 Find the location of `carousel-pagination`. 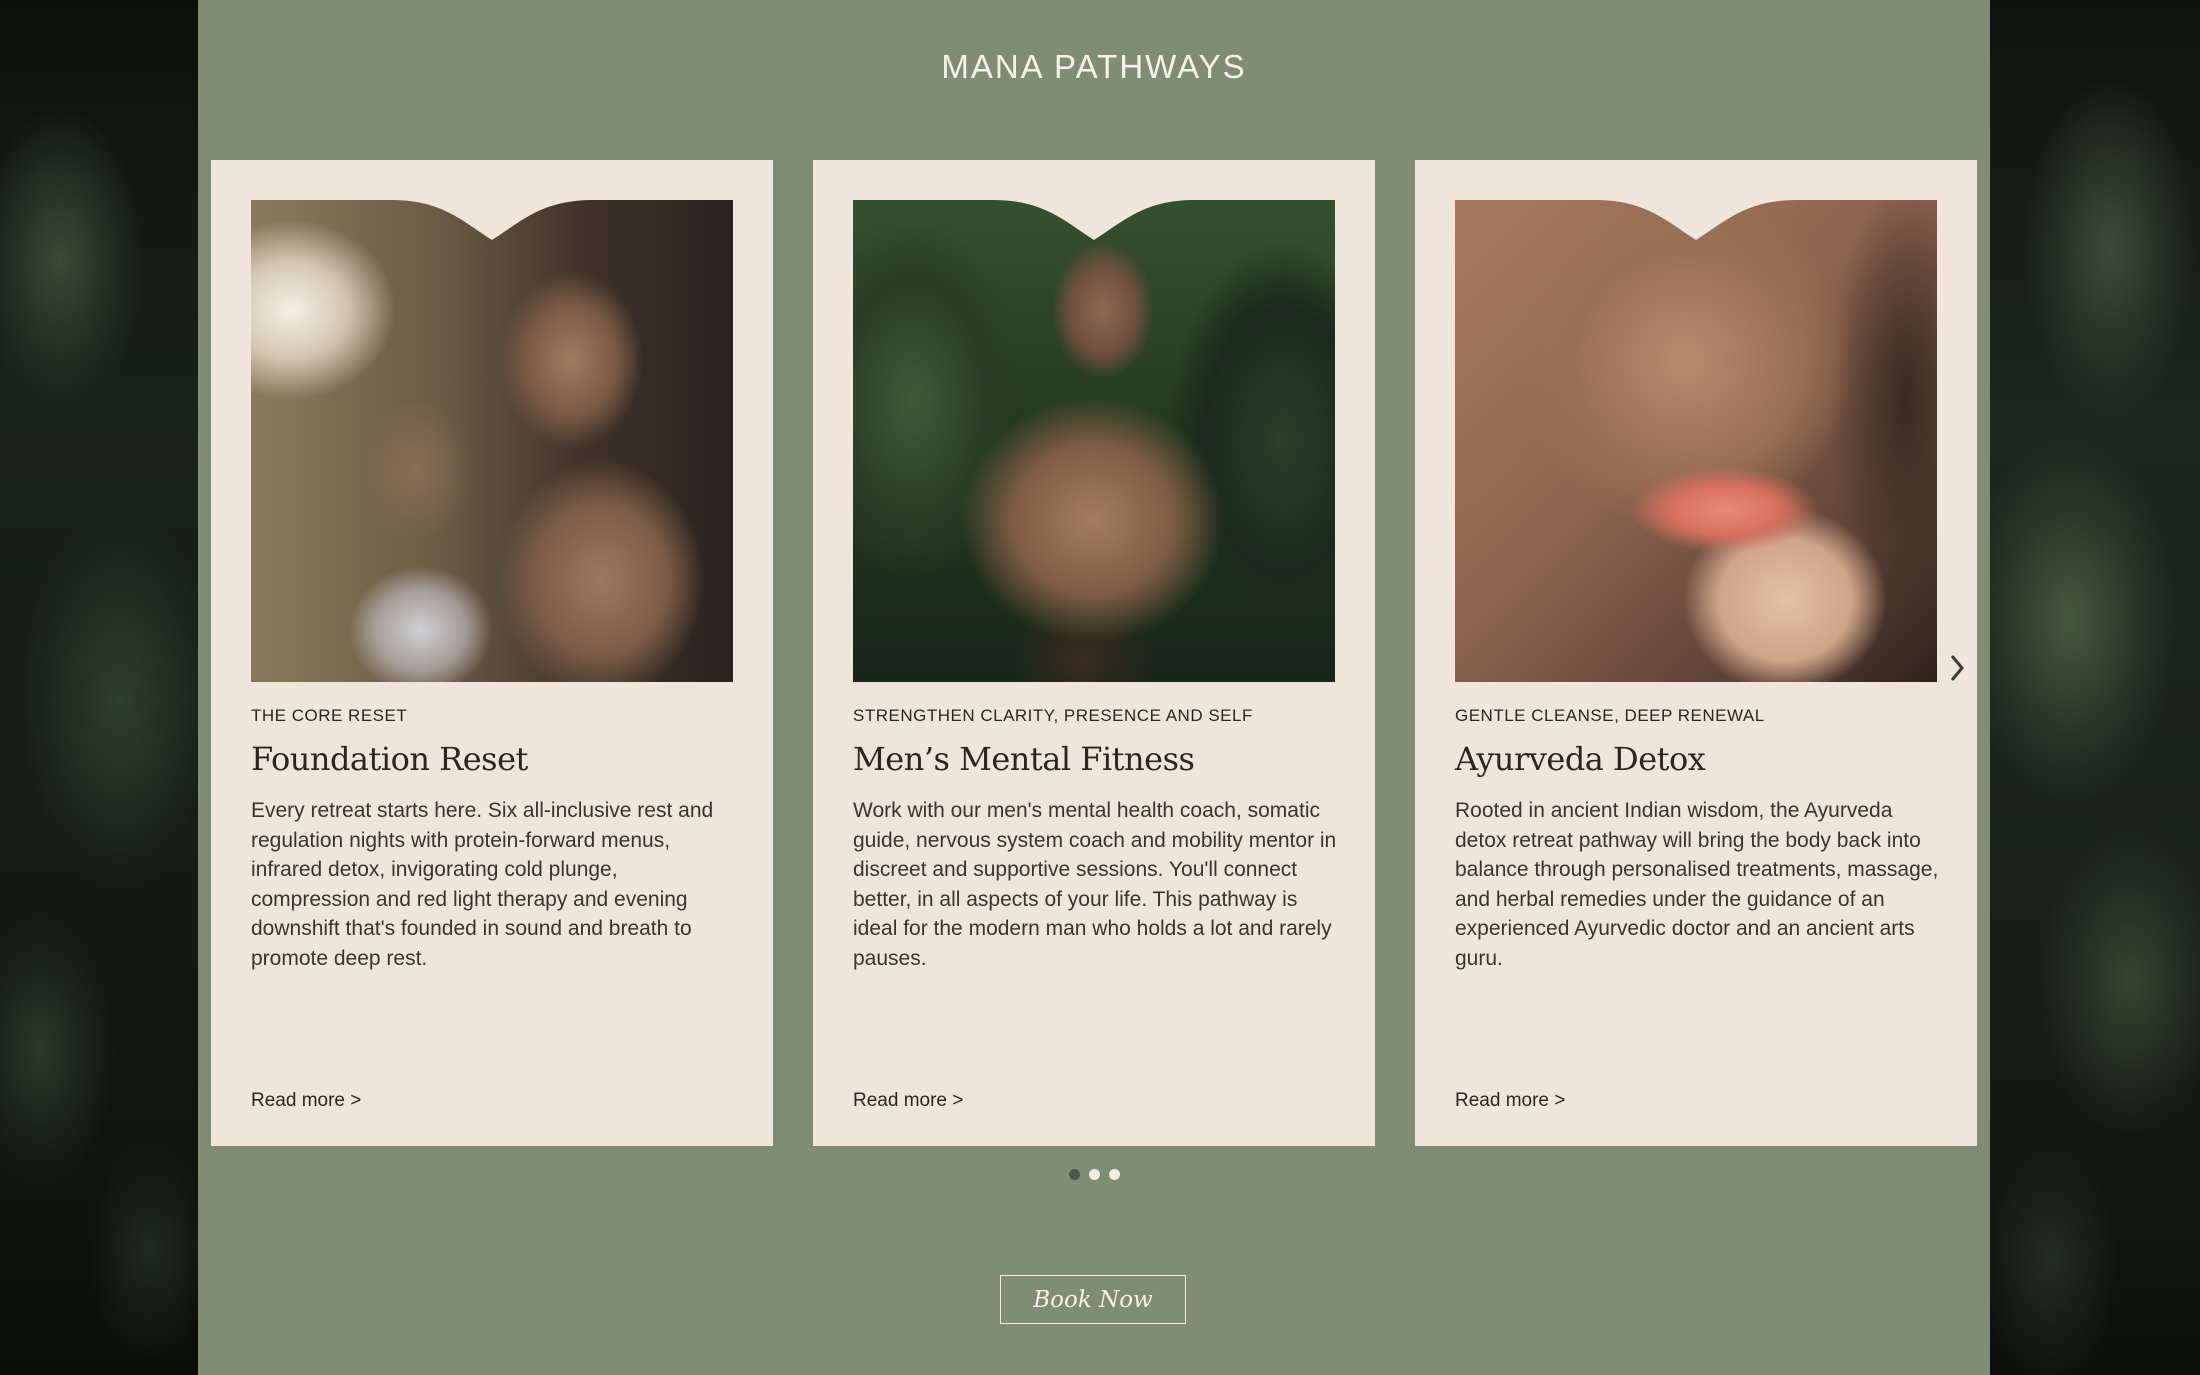

carousel-pagination is located at coordinates (1094, 1174).